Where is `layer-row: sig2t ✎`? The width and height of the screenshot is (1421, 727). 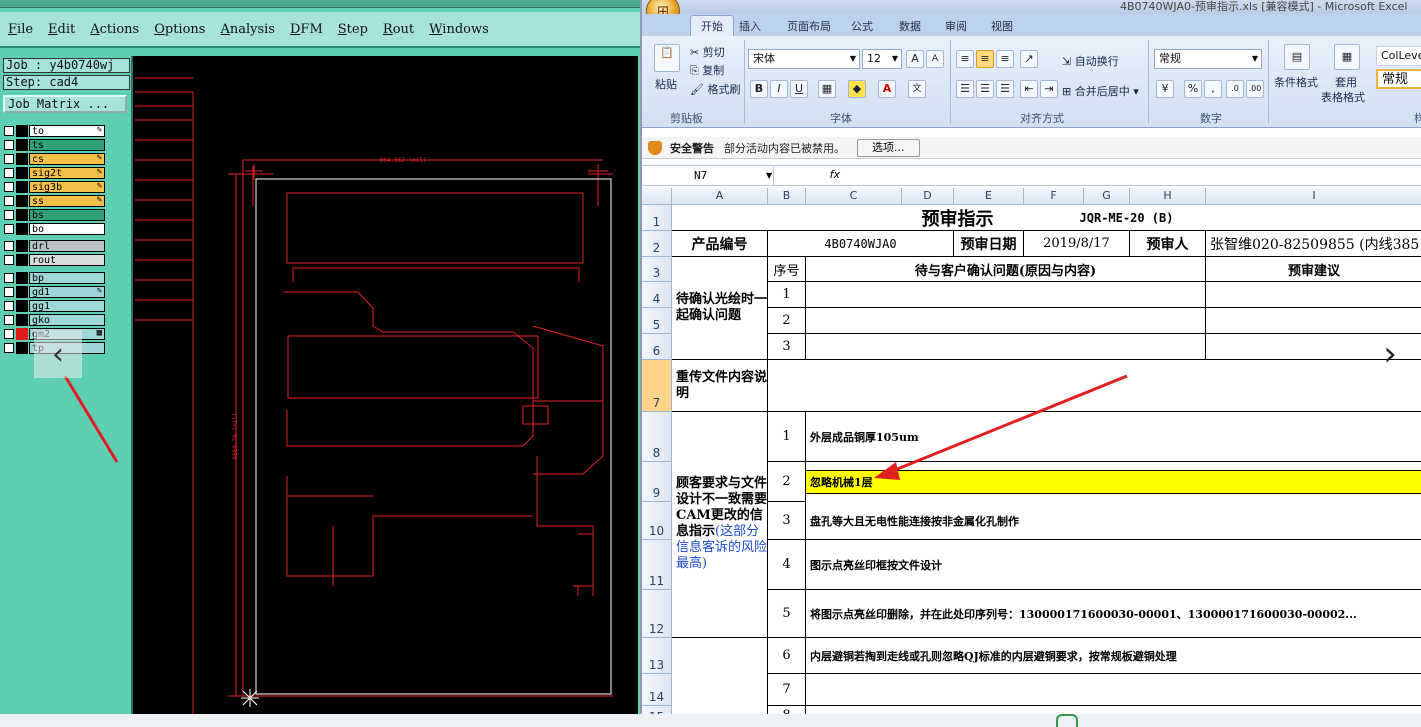
layer-row: sig2t ✎ is located at coordinates (54, 172).